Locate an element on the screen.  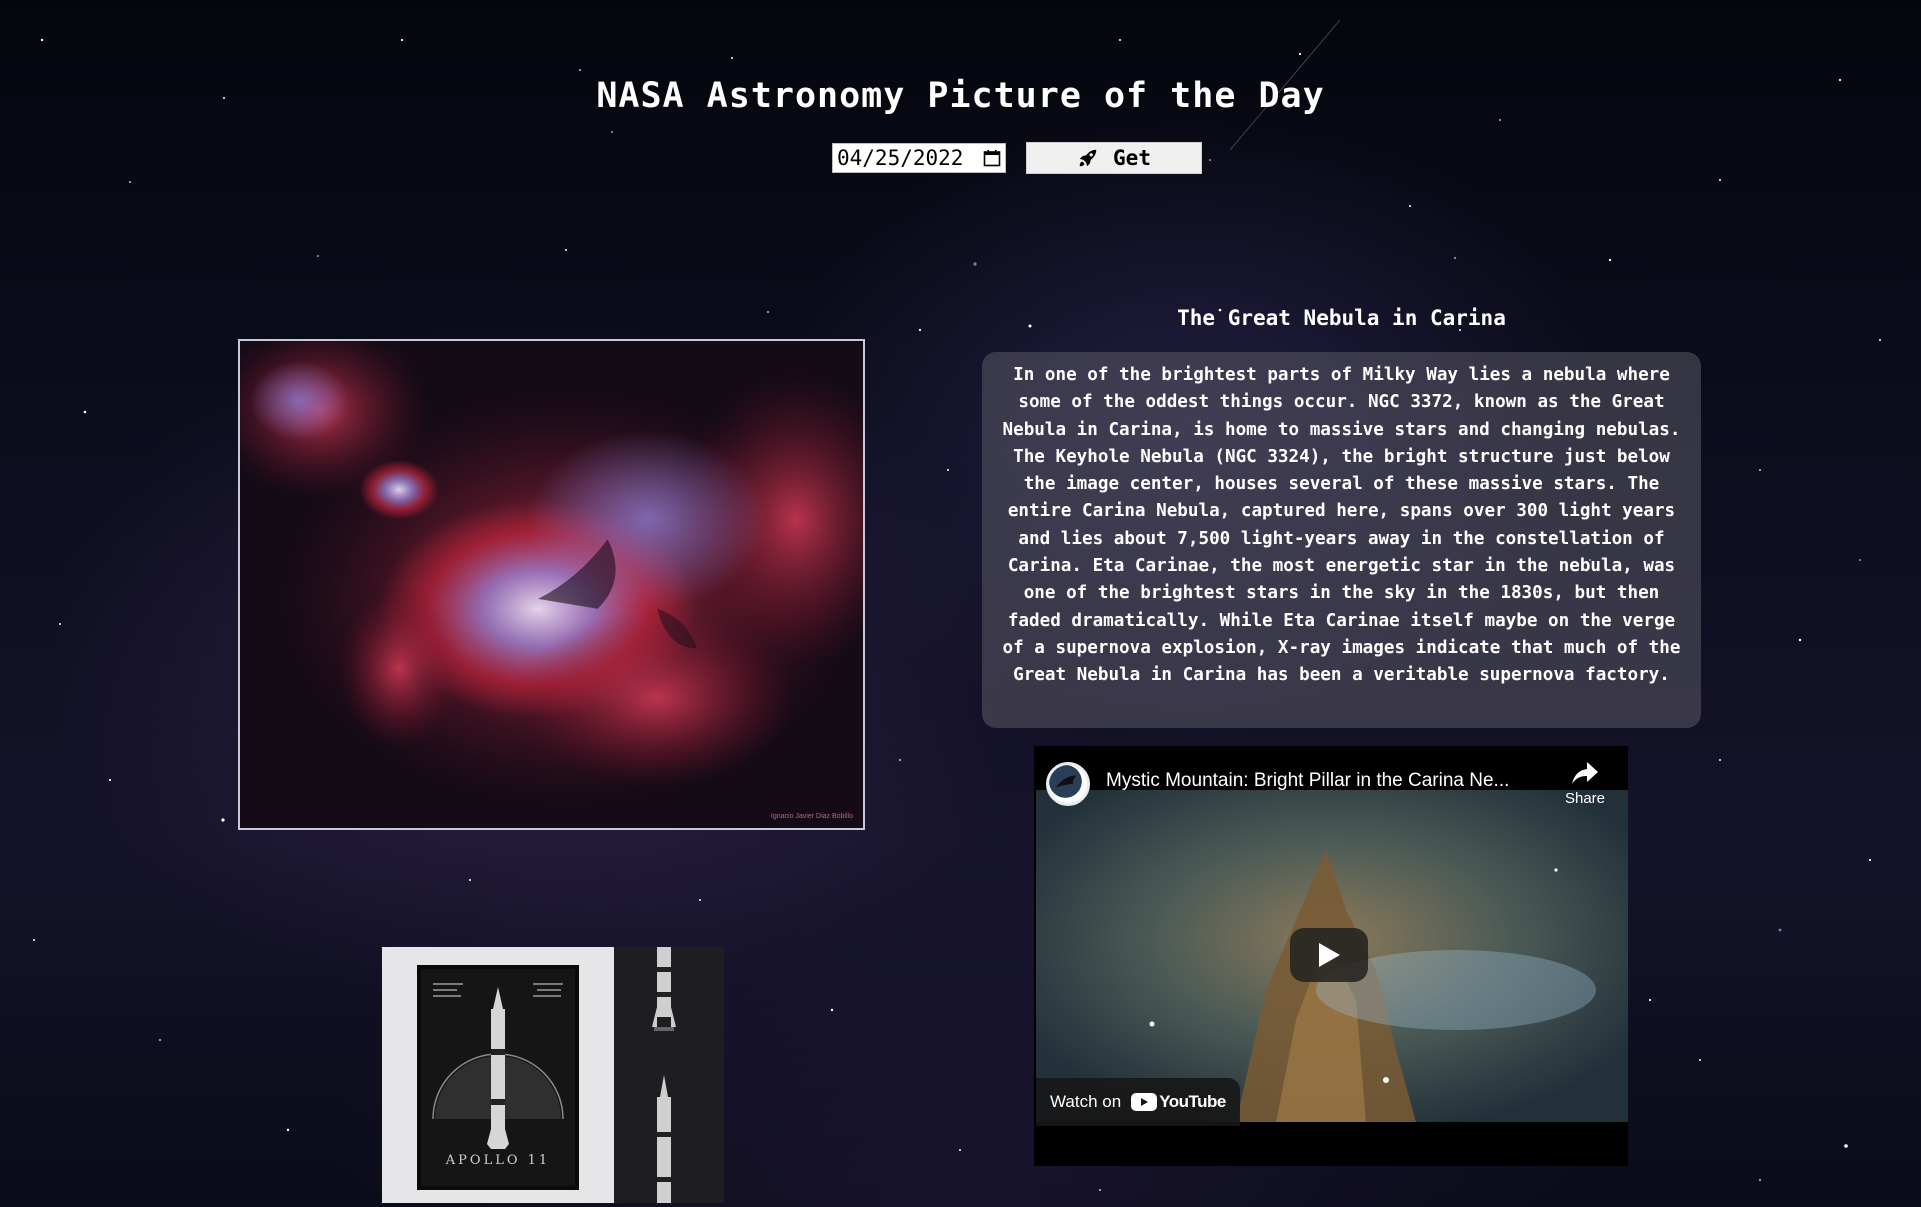
advertisement: APOLLO 11 is located at coordinates (553, 1075).